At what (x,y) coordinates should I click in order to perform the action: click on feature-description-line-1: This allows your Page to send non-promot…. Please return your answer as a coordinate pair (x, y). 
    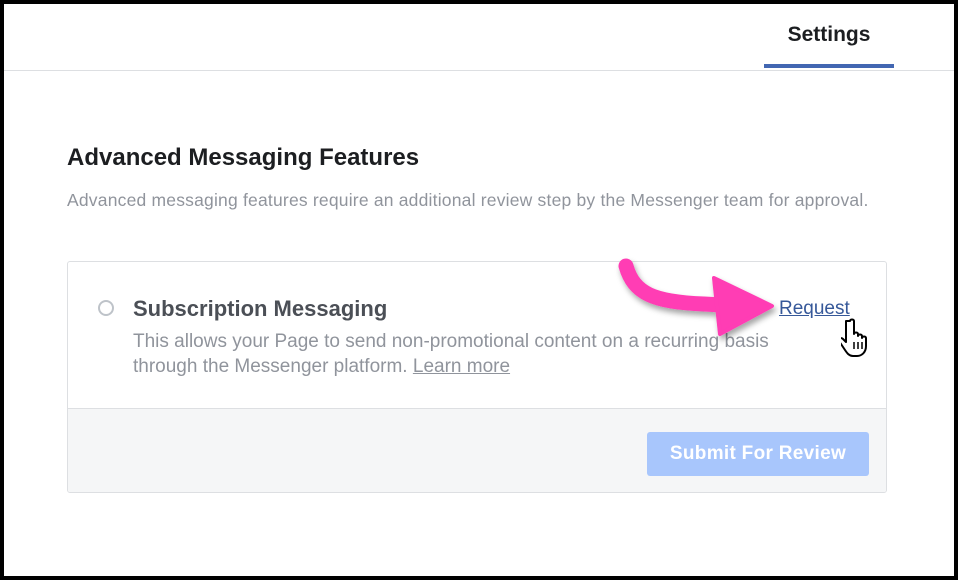
    Looking at the image, I should click on (451, 341).